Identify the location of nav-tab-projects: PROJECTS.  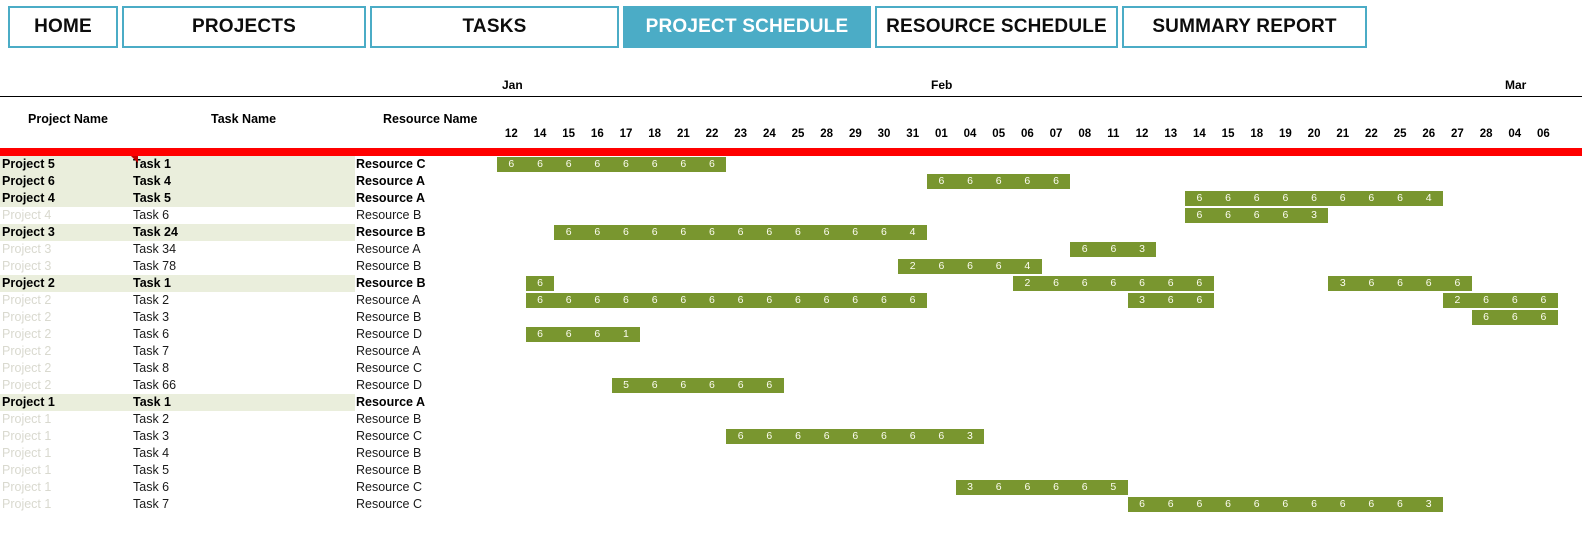
(244, 27).